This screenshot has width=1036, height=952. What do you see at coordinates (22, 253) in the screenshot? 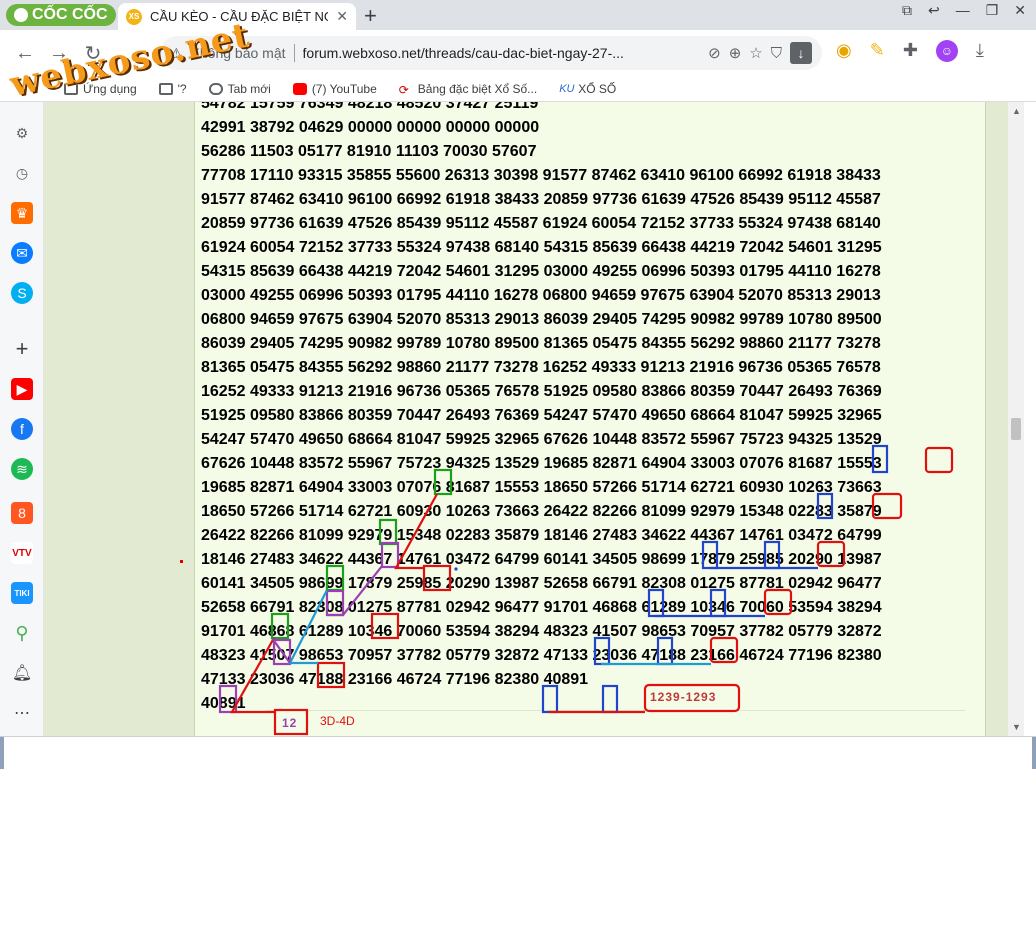
I see `messenger-icon: ✉` at bounding box center [22, 253].